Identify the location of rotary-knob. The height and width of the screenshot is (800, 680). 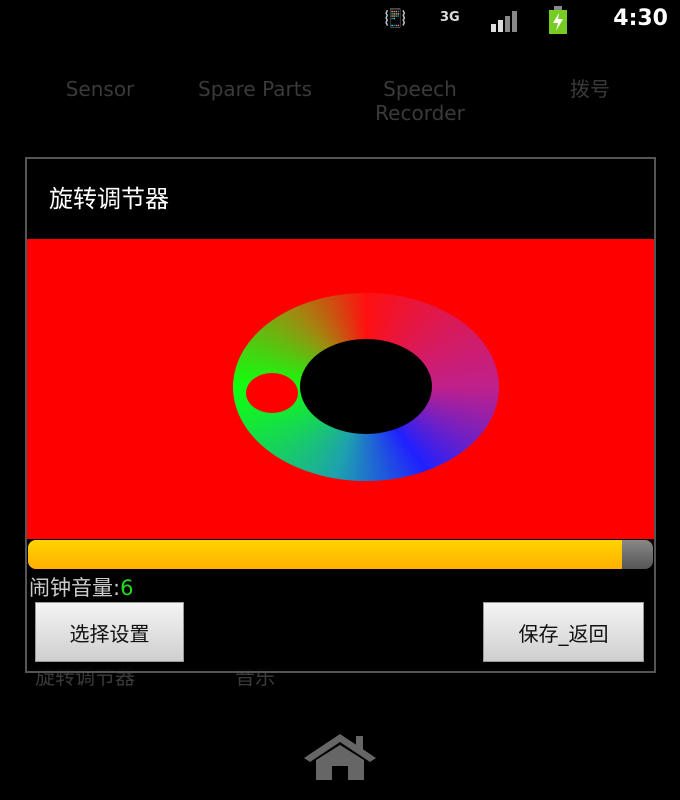
(272, 393).